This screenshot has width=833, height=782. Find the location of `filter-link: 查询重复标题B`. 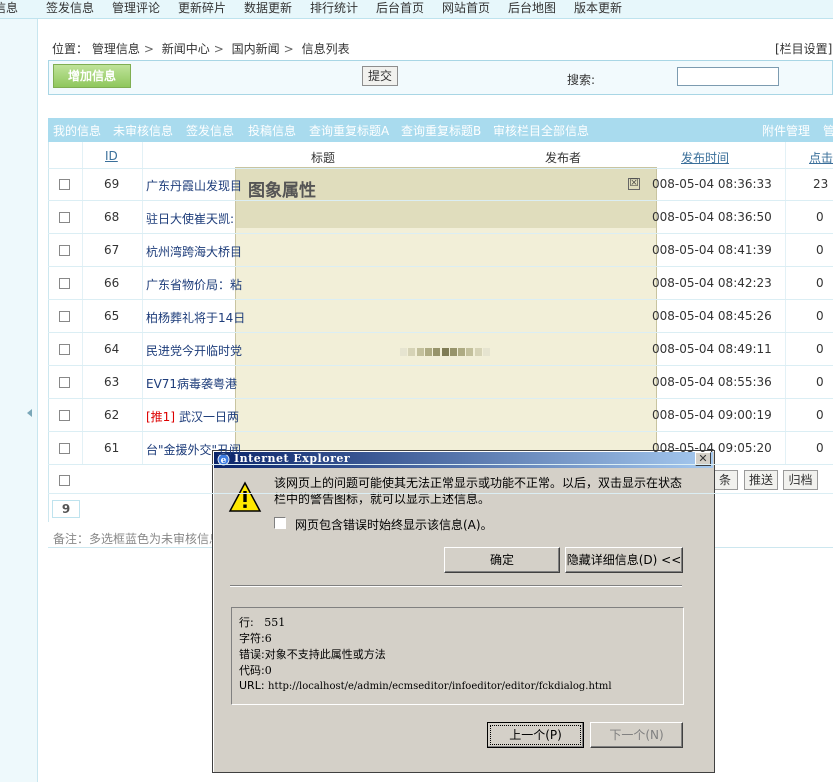

filter-link: 查询重复标题B is located at coordinates (441, 130).